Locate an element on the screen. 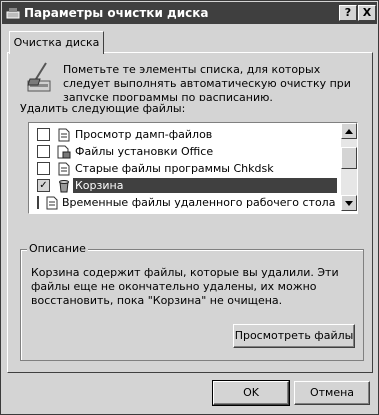  list-item: Просмотр дамп-файлов is located at coordinates (184, 134).